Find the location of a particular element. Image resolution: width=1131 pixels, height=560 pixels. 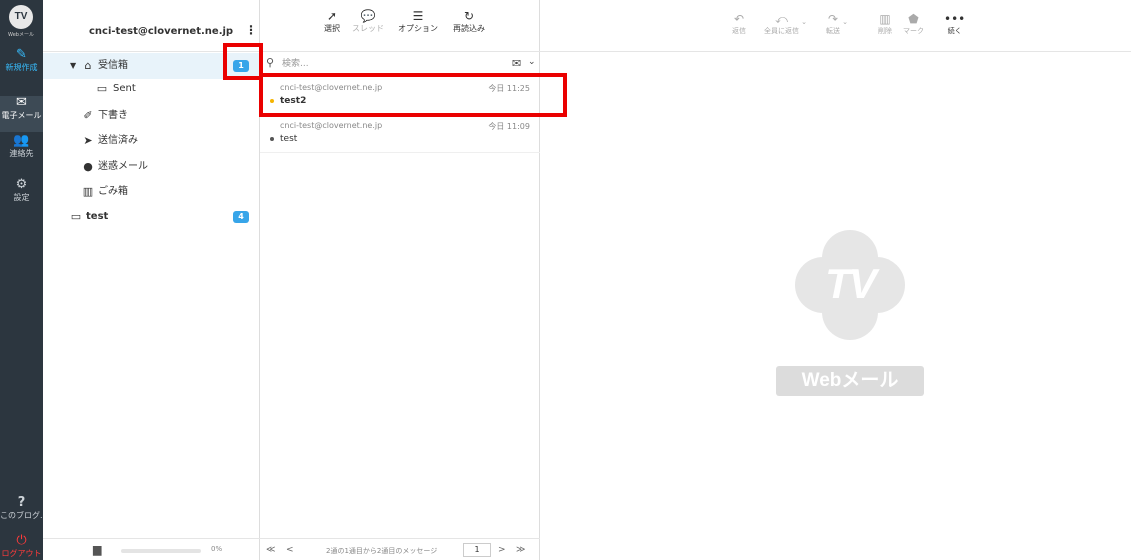

reply-label: 返信 is located at coordinates (739, 31).